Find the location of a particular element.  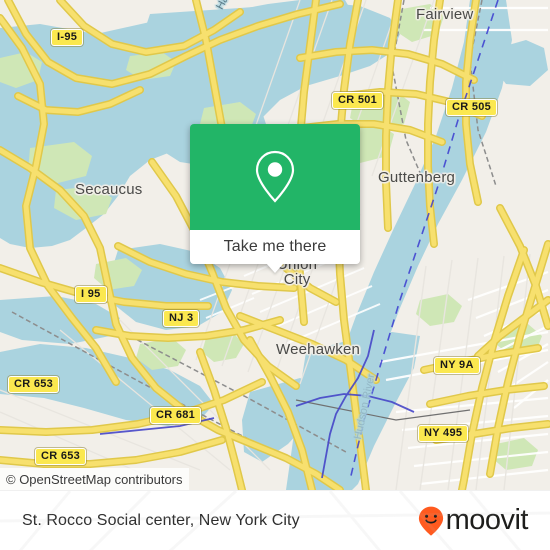

place-popup-card: Take me there is located at coordinates (275, 198).